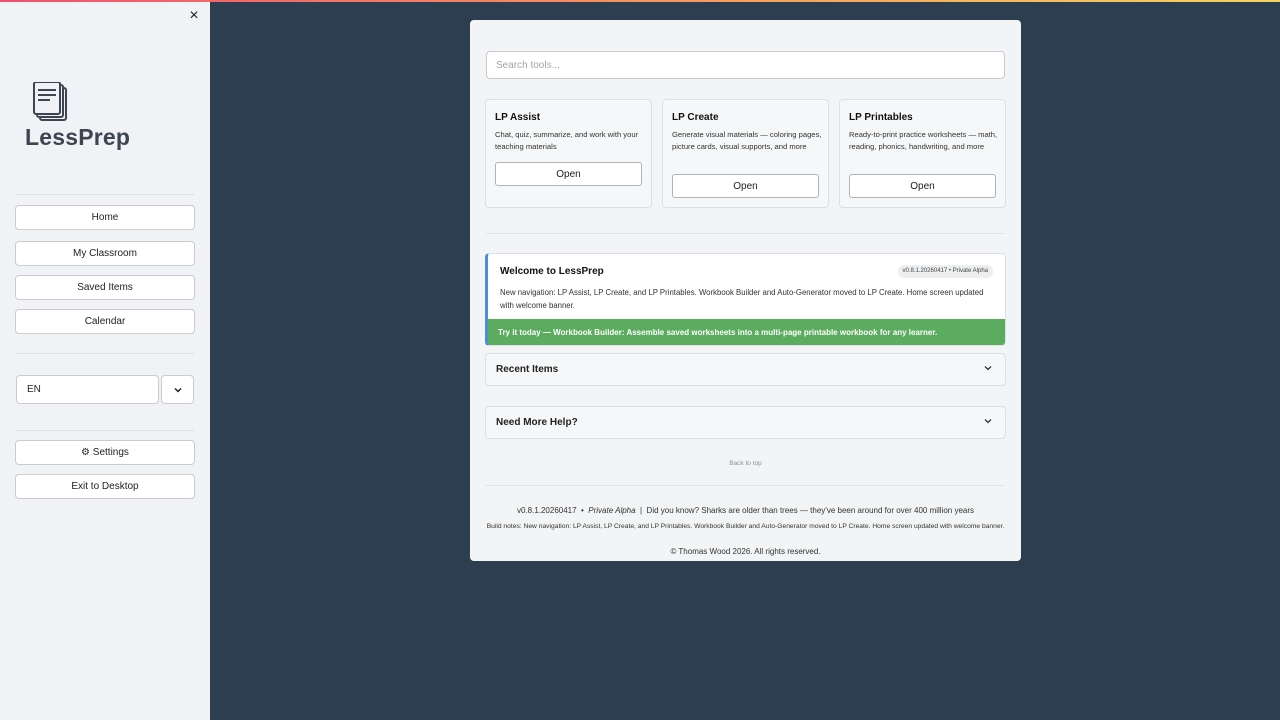 The width and height of the screenshot is (1280, 720). What do you see at coordinates (194, 16) in the screenshot?
I see `close-sidebar-button: ×` at bounding box center [194, 16].